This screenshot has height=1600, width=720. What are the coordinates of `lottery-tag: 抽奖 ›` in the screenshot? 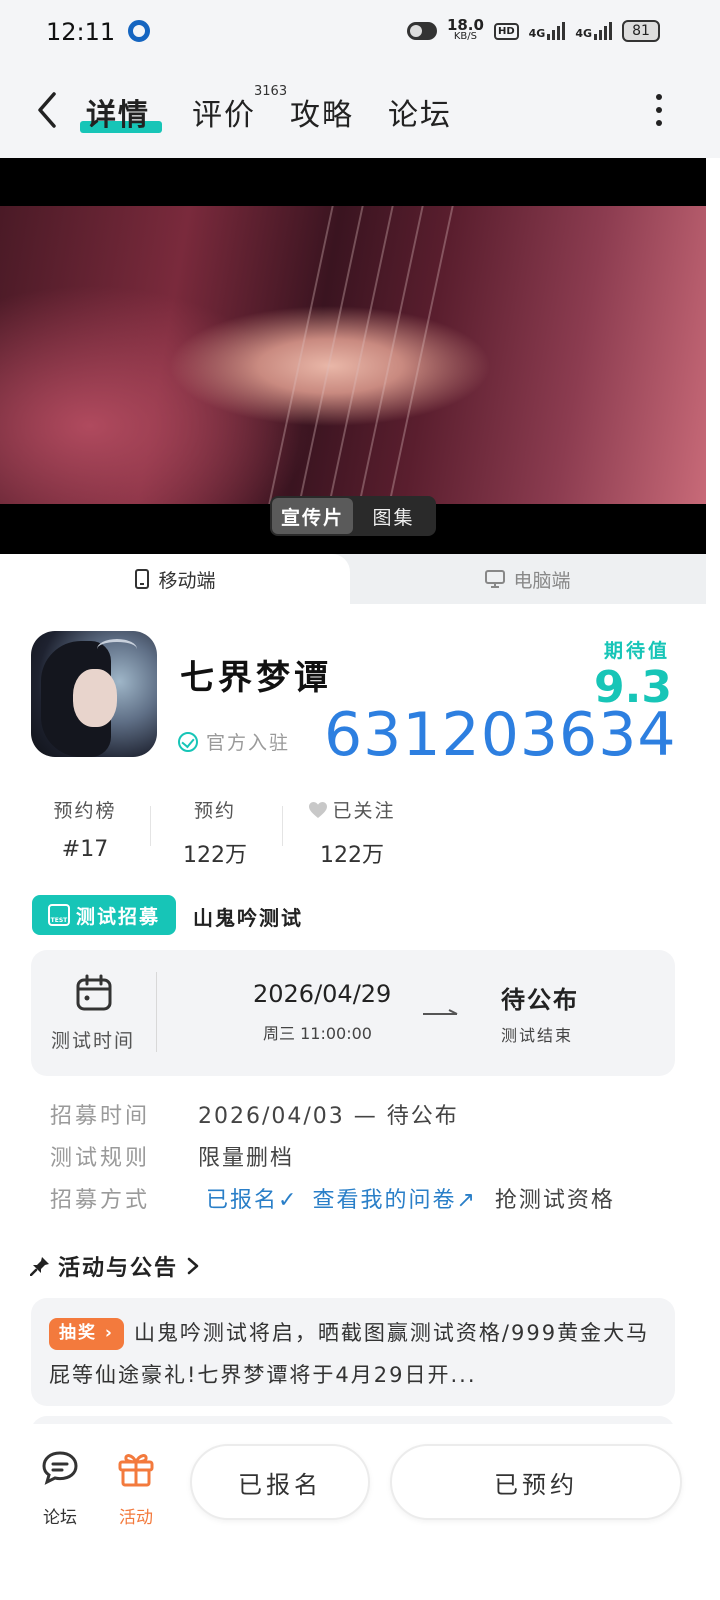 It's located at (86, 1334).